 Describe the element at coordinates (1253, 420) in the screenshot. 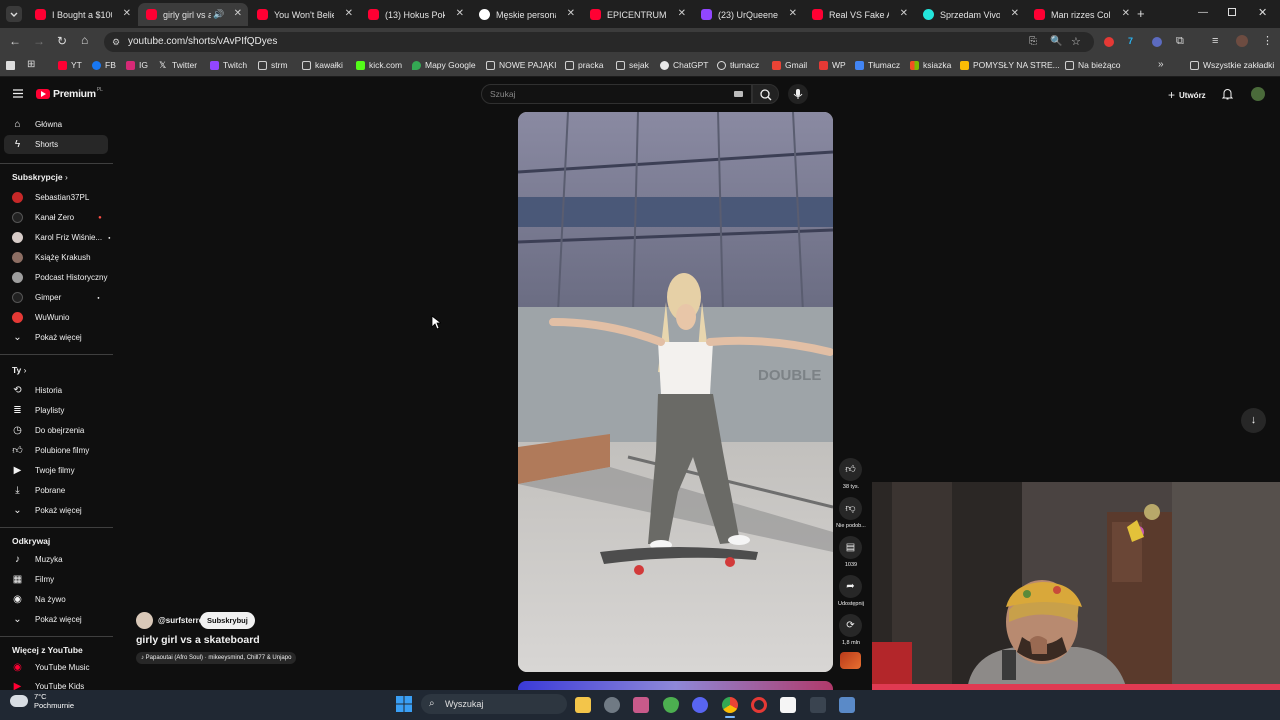

I see `next-short-button: ↓` at that location.